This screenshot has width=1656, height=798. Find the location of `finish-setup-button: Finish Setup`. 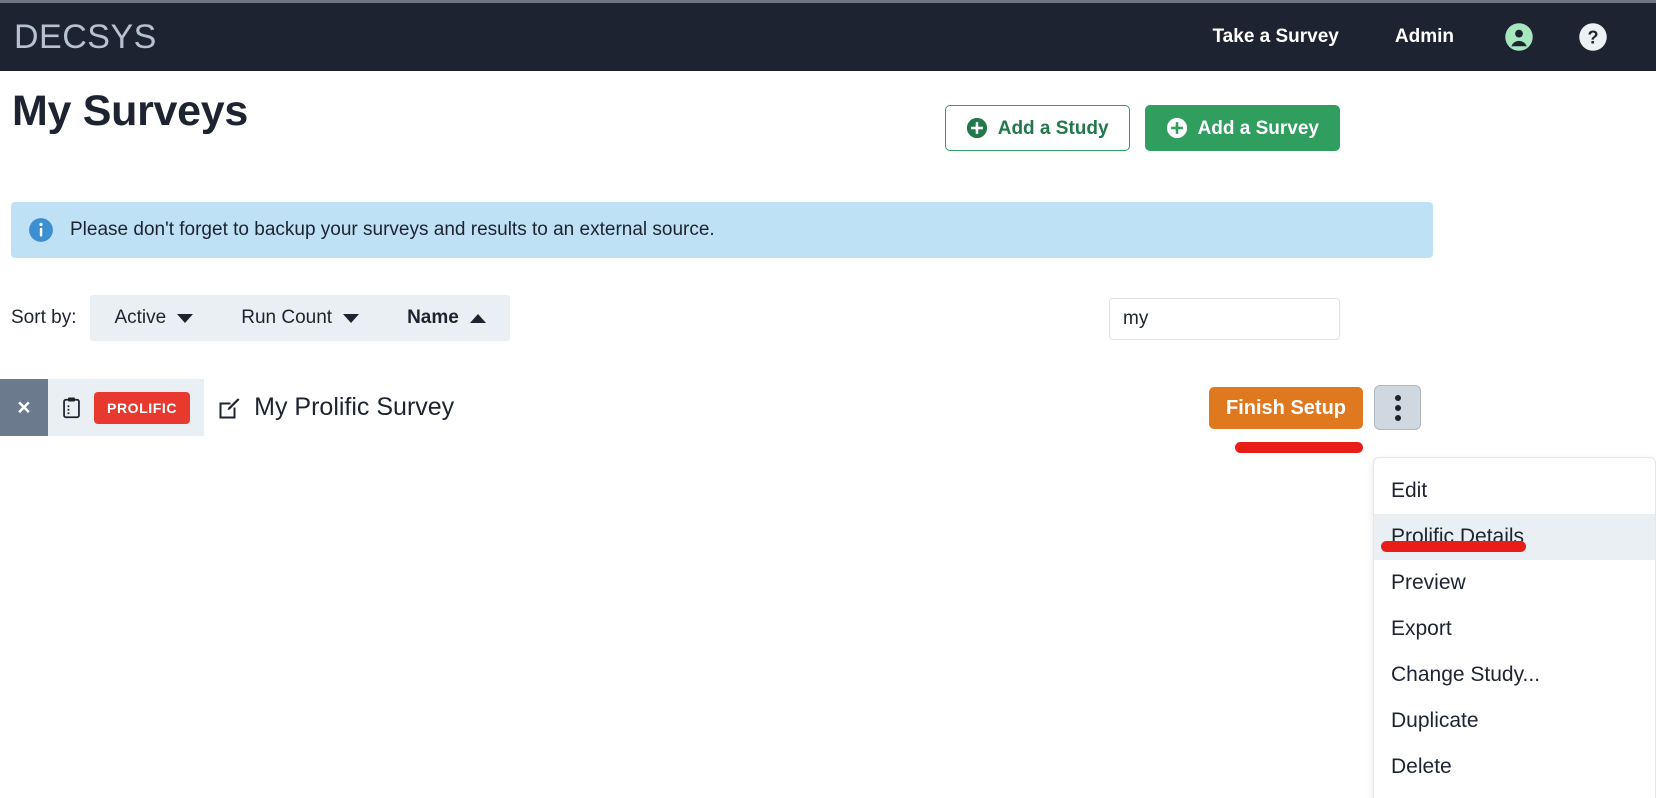

finish-setup-button: Finish Setup is located at coordinates (1286, 407).